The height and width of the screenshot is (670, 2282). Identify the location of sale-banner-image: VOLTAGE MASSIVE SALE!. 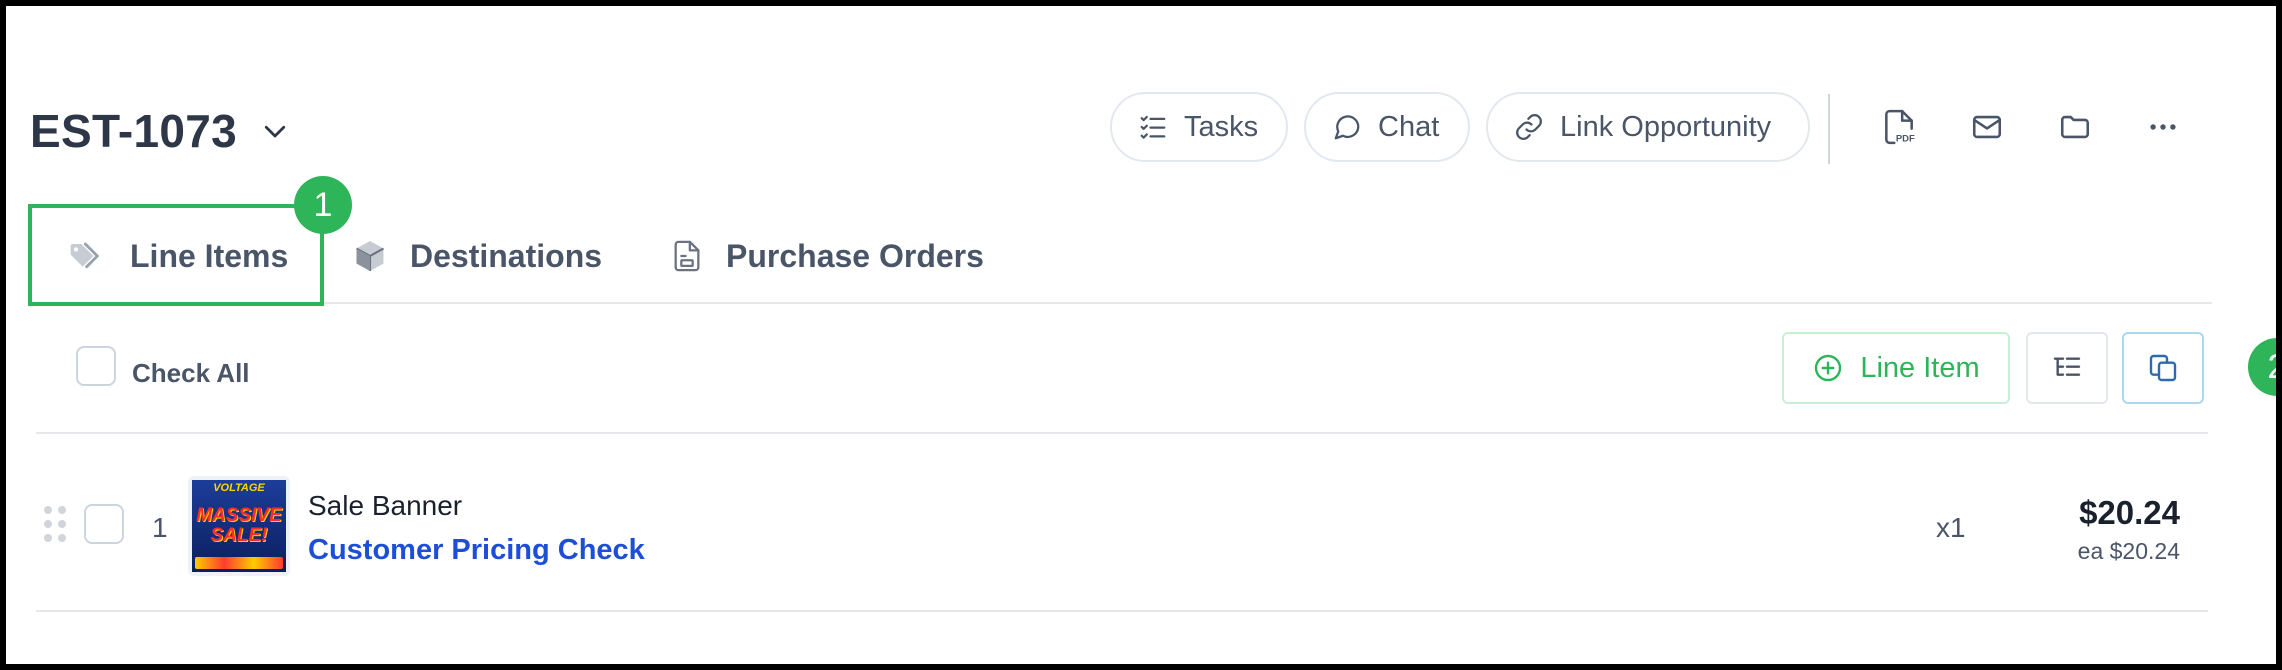
(239, 526).